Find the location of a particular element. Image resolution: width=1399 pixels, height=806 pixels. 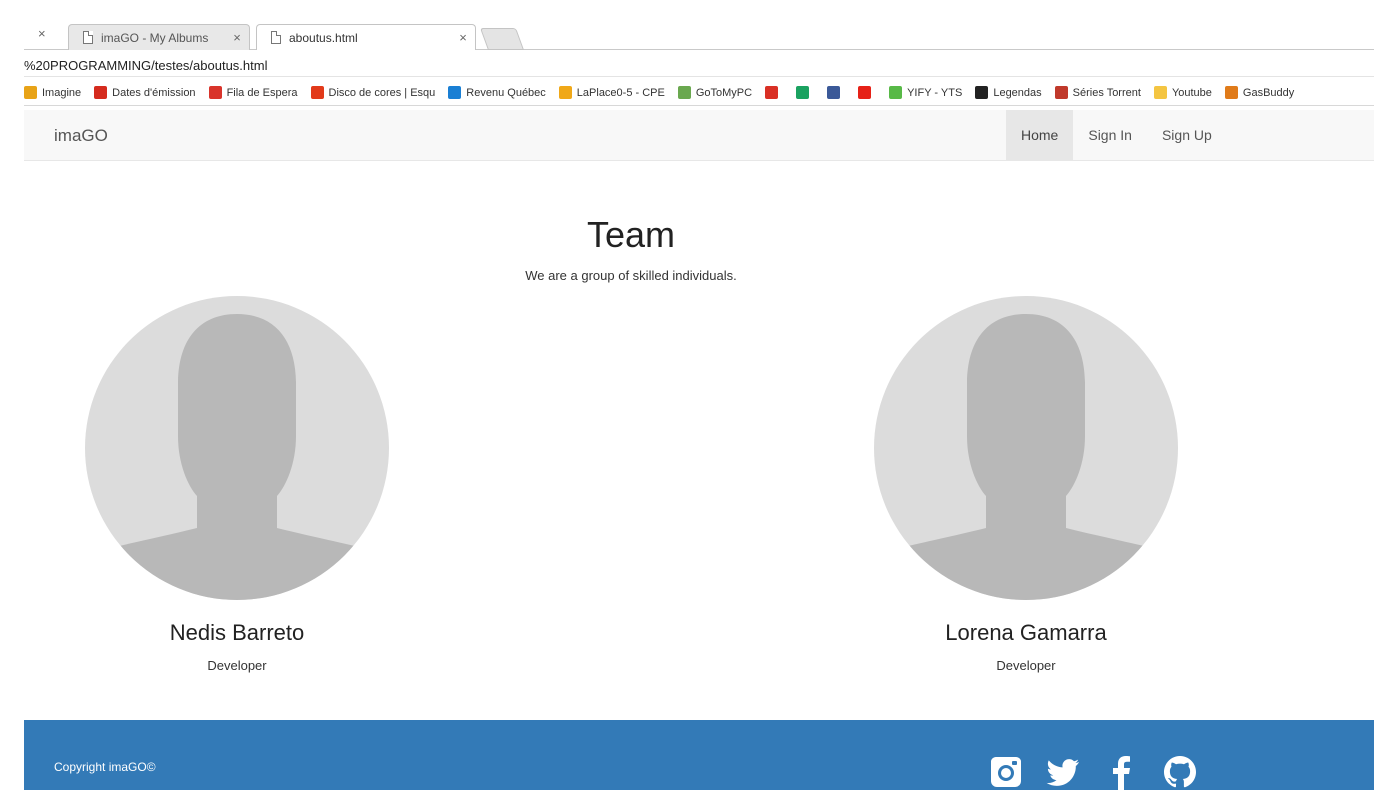

address-bar: %20PROGRAMMING/testes/aboutus.html is located at coordinates (699, 66).